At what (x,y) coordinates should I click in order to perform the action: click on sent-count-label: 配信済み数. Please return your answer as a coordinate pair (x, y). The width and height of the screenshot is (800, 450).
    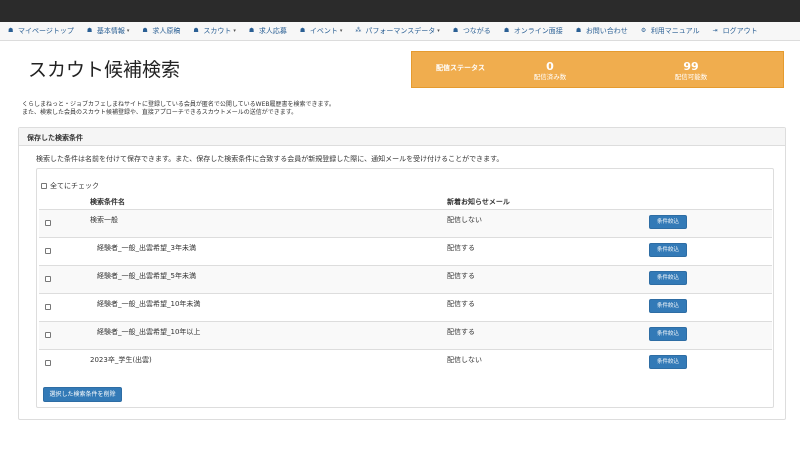
    Looking at the image, I should click on (550, 77).